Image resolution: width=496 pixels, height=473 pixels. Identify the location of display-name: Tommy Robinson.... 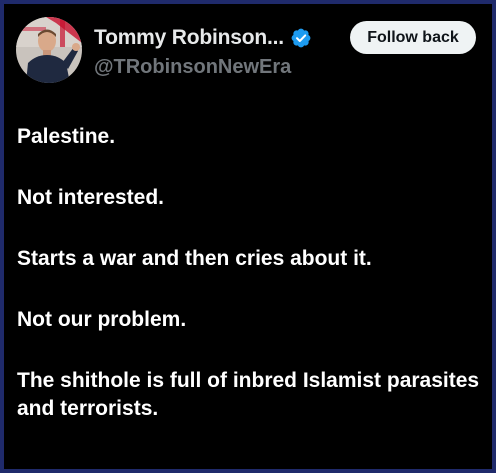
(189, 38).